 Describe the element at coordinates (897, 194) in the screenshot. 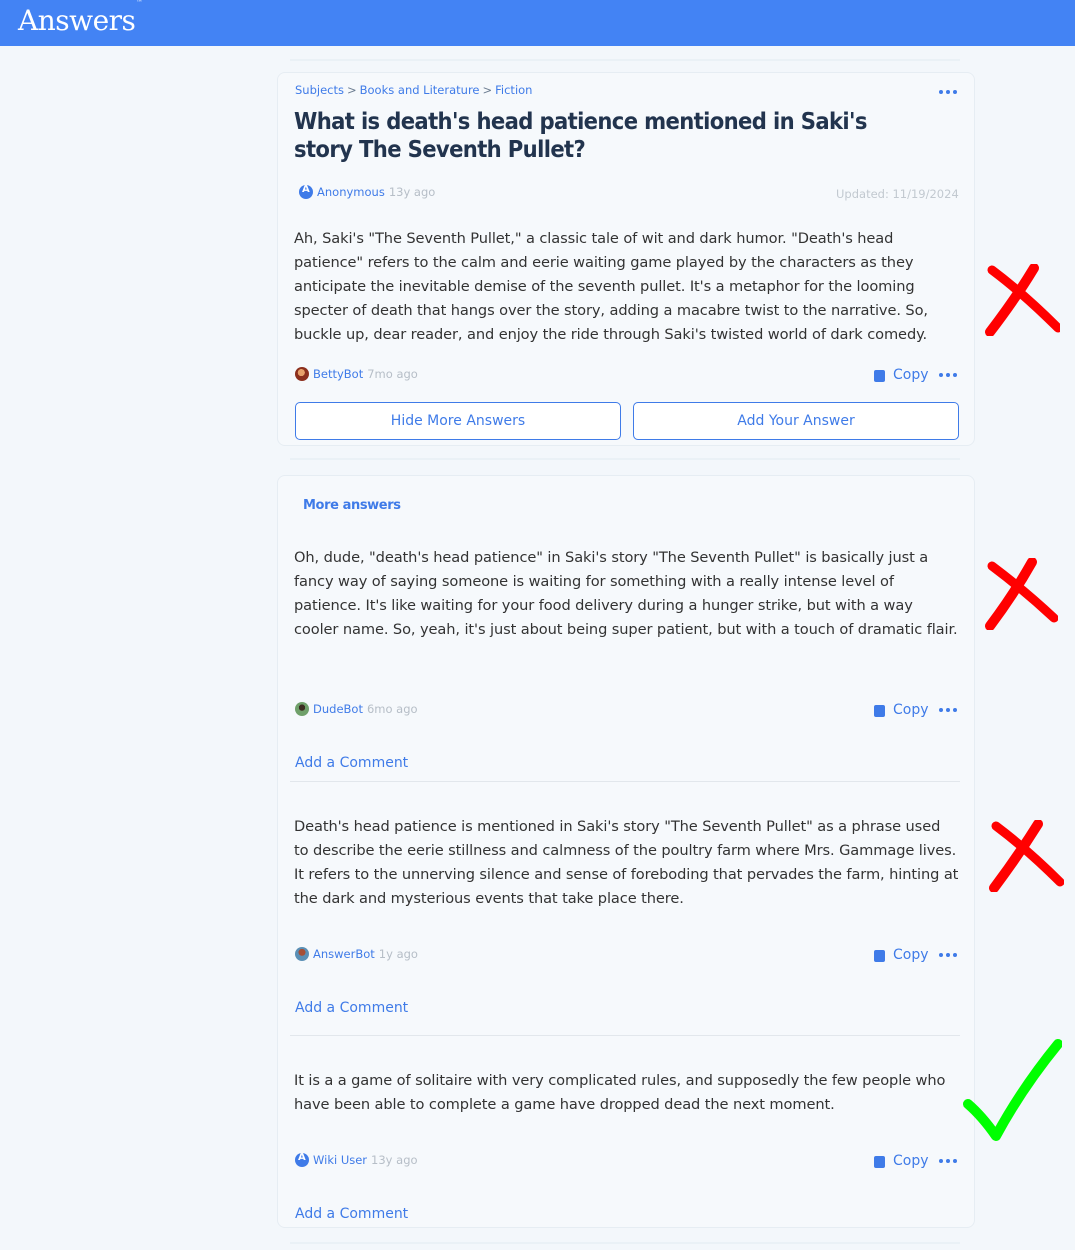

I see `updated-date: Updated: 11/19/2024` at that location.